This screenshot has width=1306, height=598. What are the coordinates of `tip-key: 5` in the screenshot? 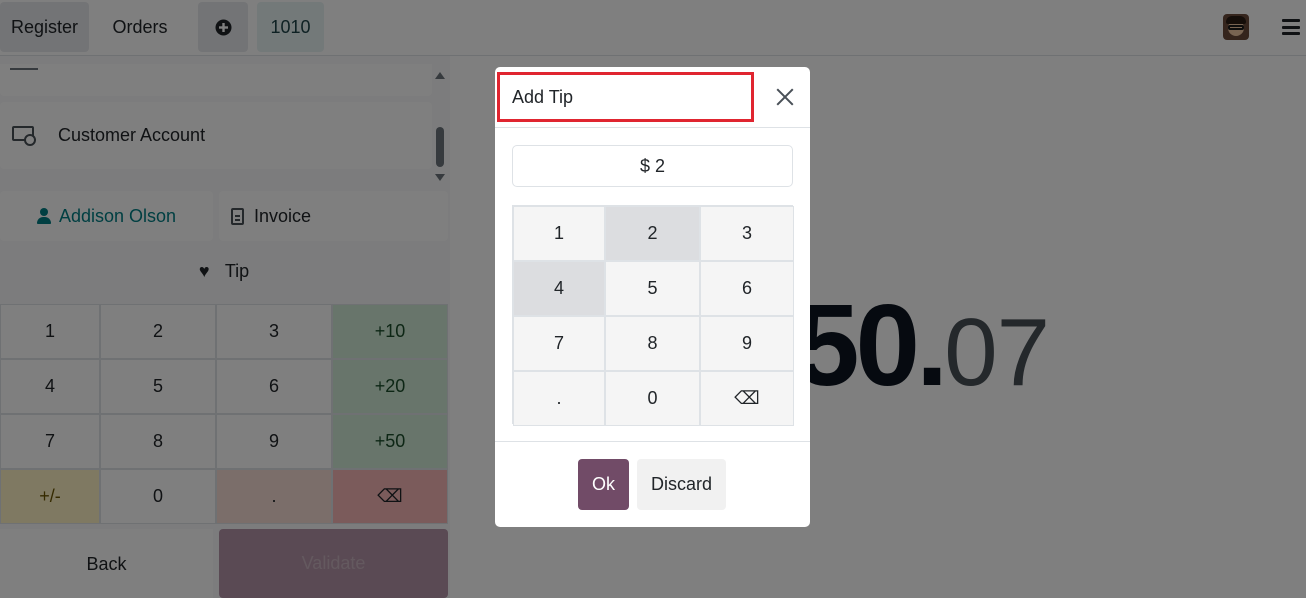 It's located at (652, 288).